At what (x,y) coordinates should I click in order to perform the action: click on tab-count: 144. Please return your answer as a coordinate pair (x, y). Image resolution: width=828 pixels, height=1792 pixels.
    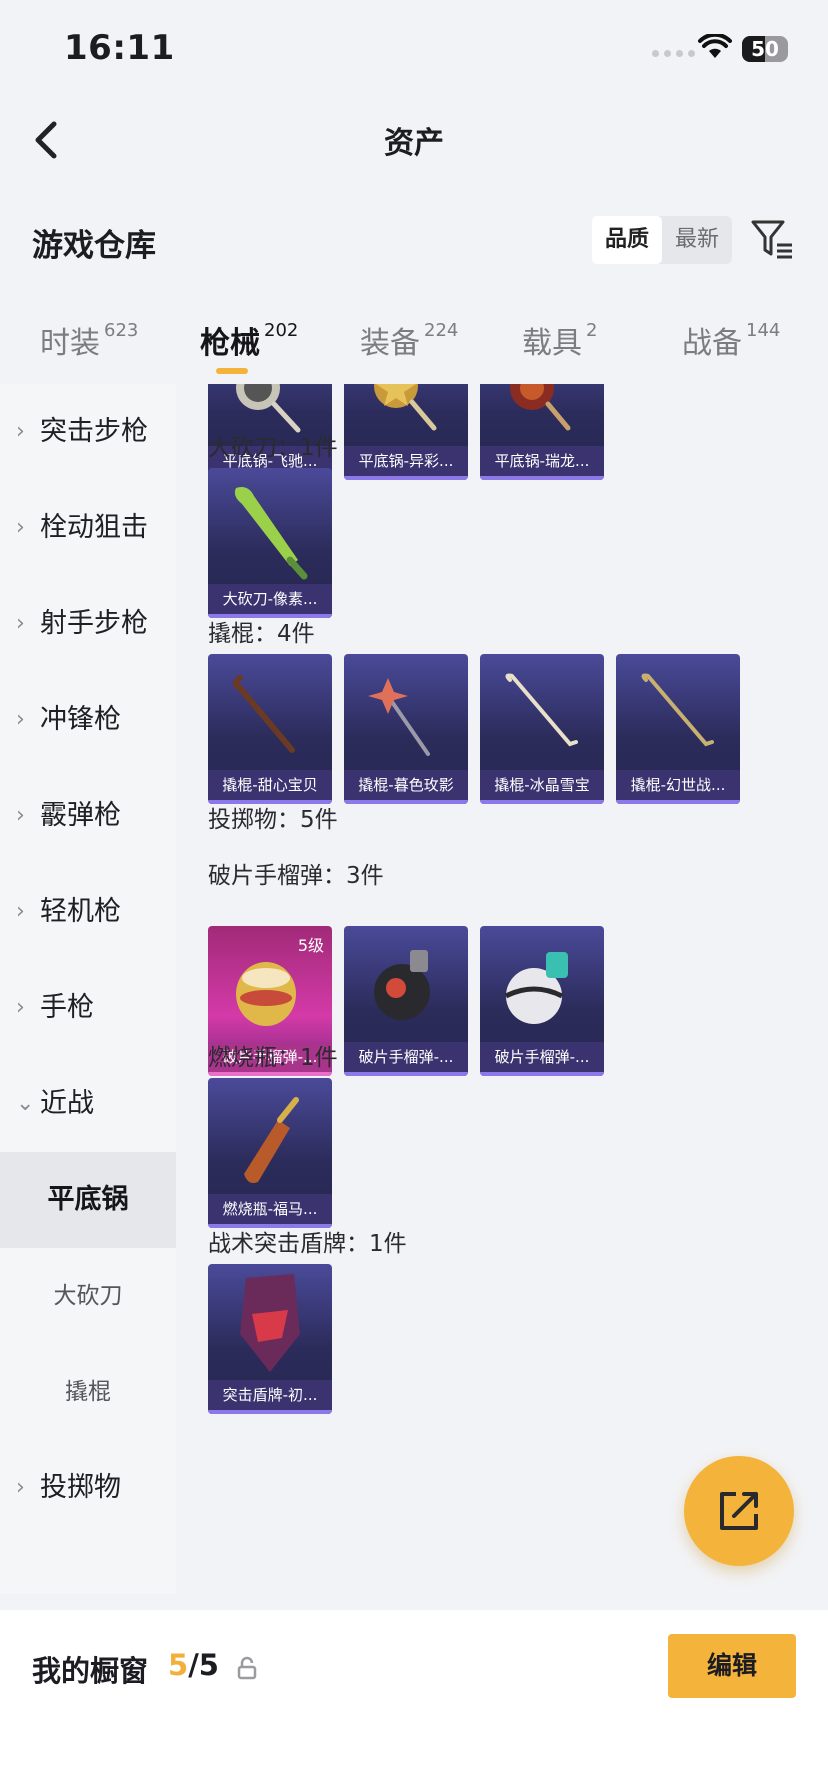
    Looking at the image, I should click on (763, 330).